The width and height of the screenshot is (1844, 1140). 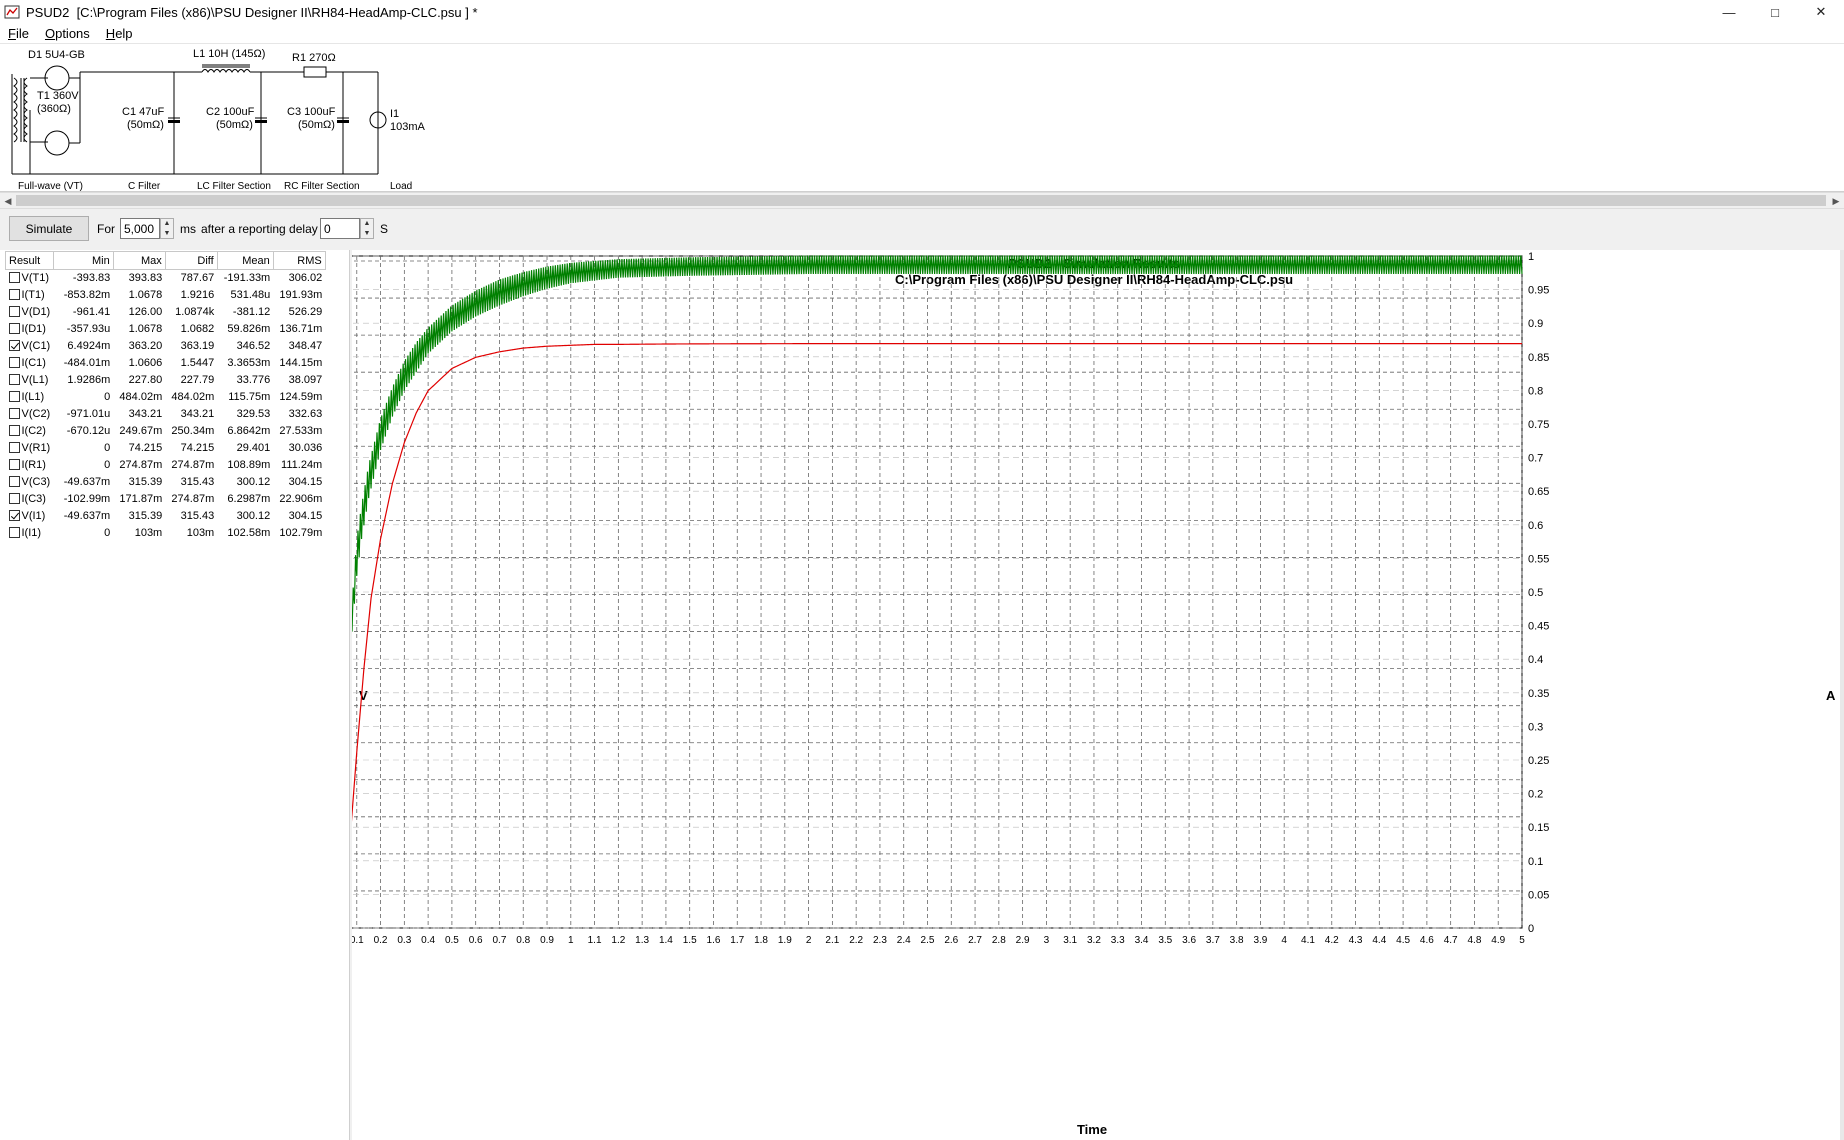 What do you see at coordinates (1522, 940) in the screenshot?
I see `x-tick-label: 5` at bounding box center [1522, 940].